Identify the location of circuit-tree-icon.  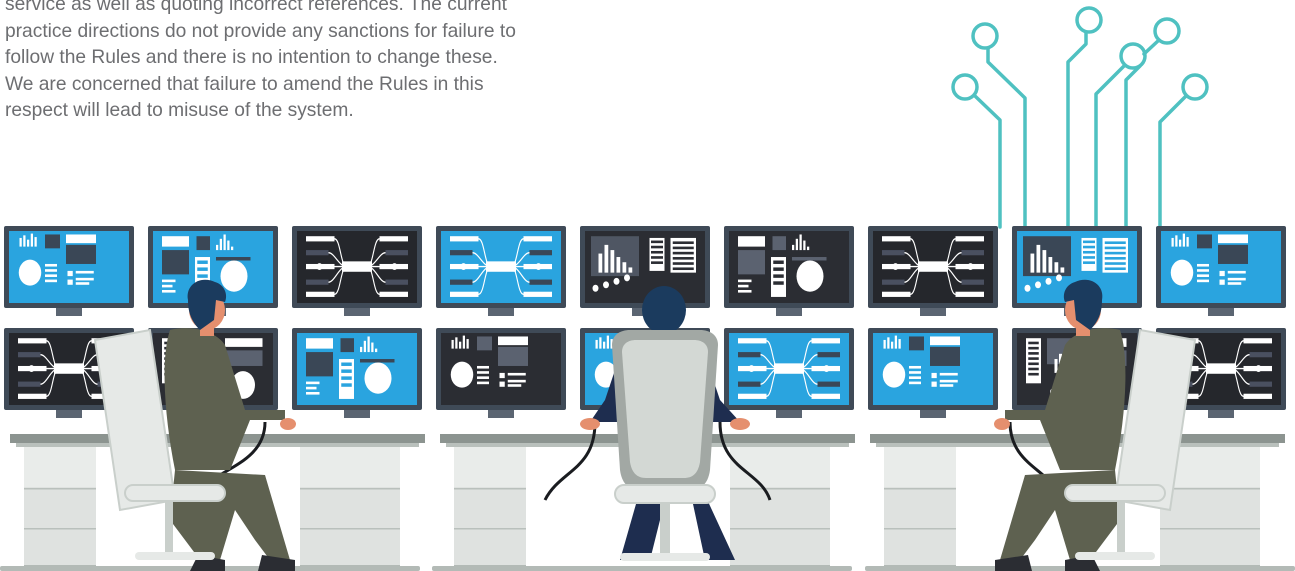
(1080, 117).